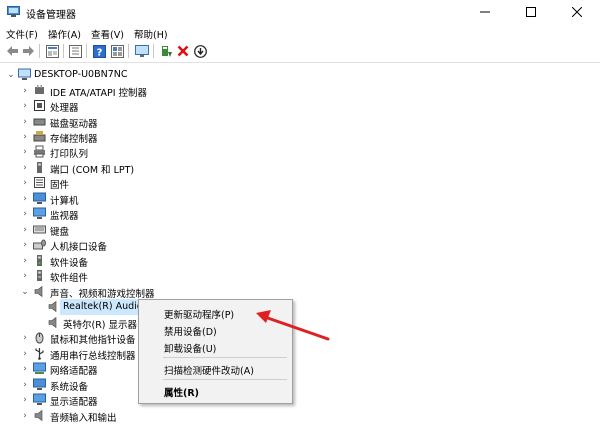 The width and height of the screenshot is (600, 439). I want to click on show-hide-icon, so click(75, 51).